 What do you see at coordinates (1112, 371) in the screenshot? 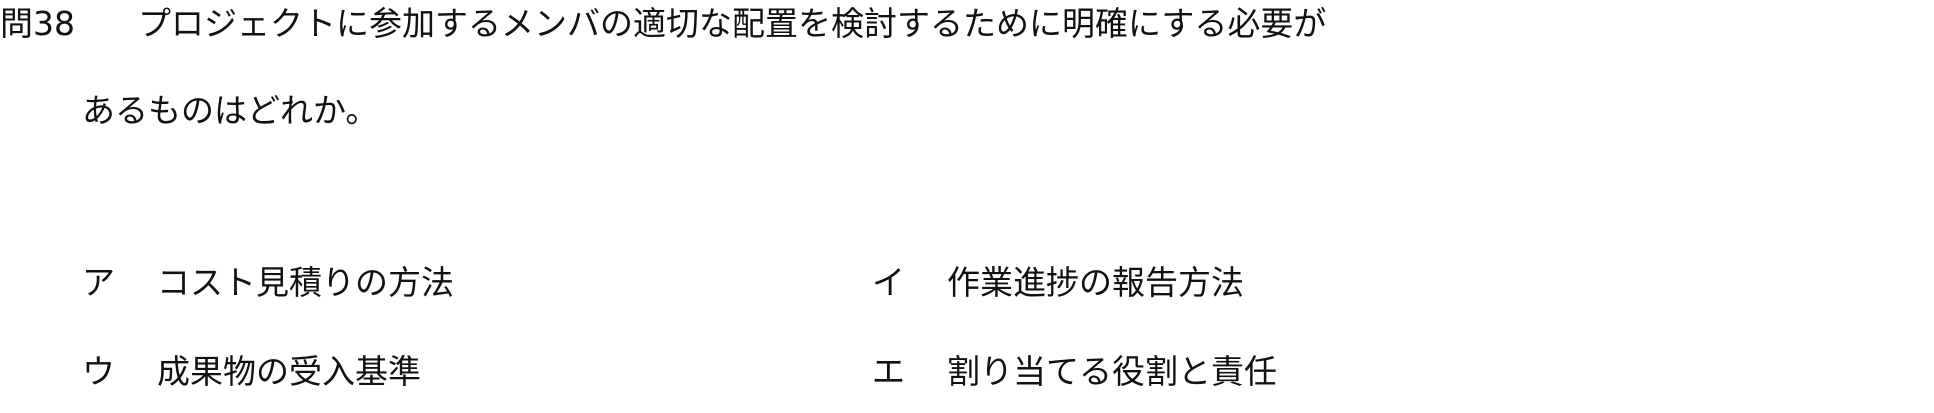
I see `choice-d-text: 割り当てる役割と責任` at bounding box center [1112, 371].